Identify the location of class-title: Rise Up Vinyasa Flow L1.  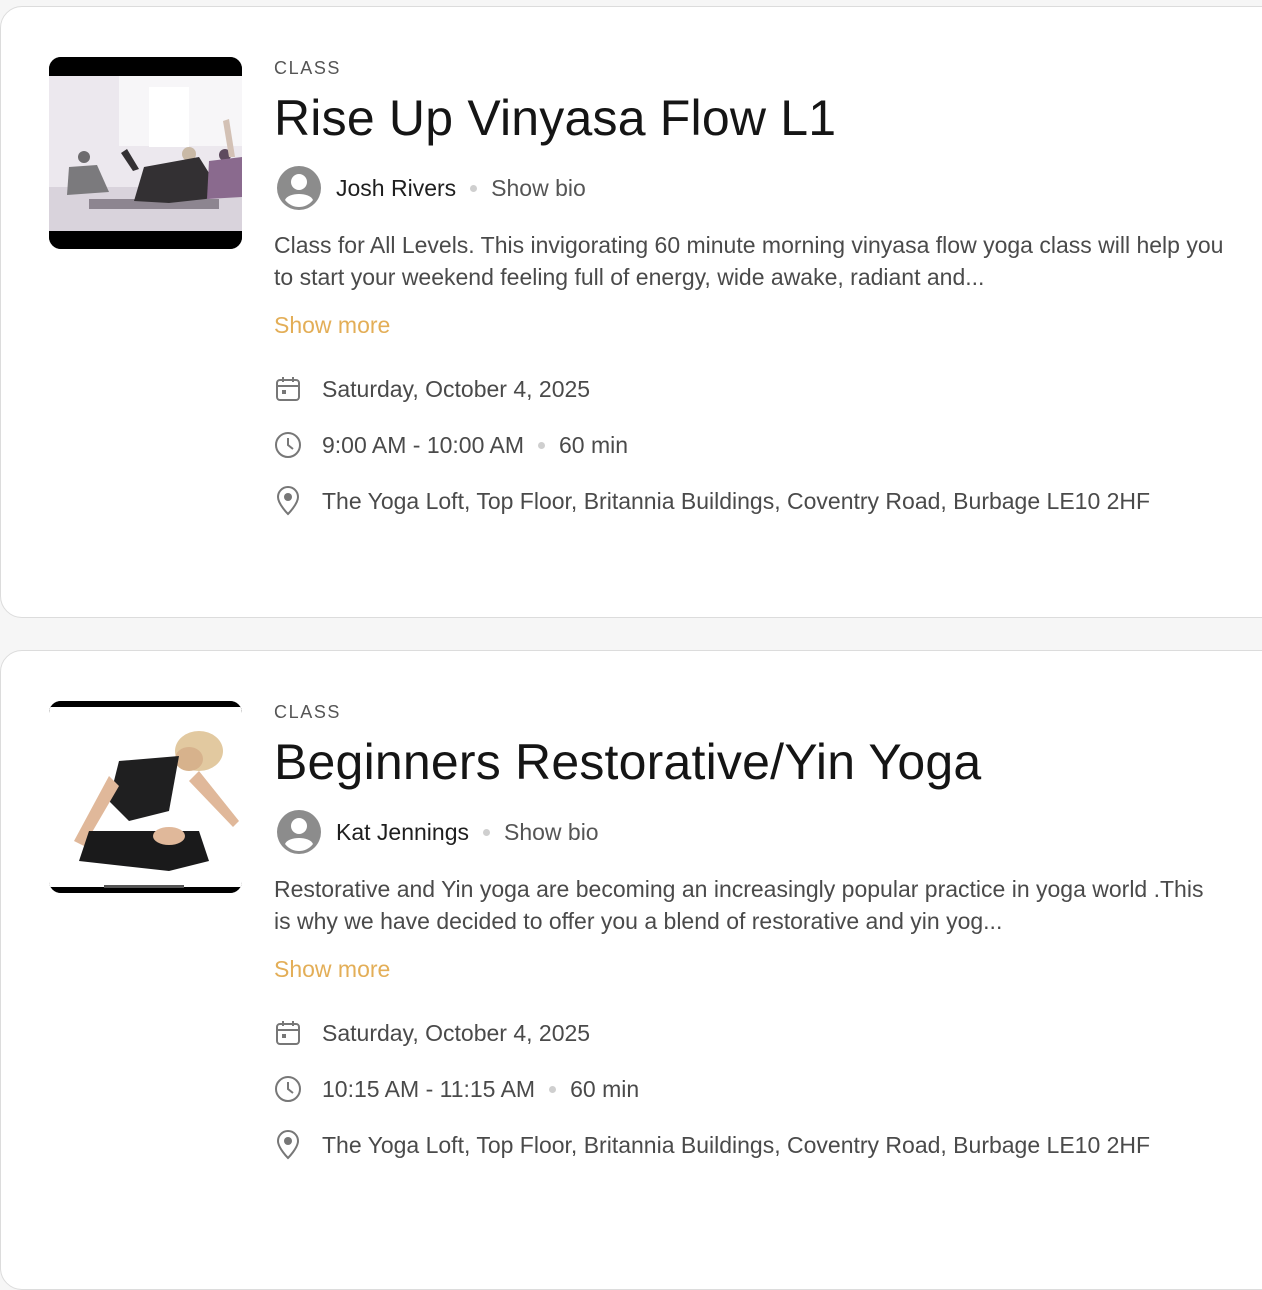
(754, 118).